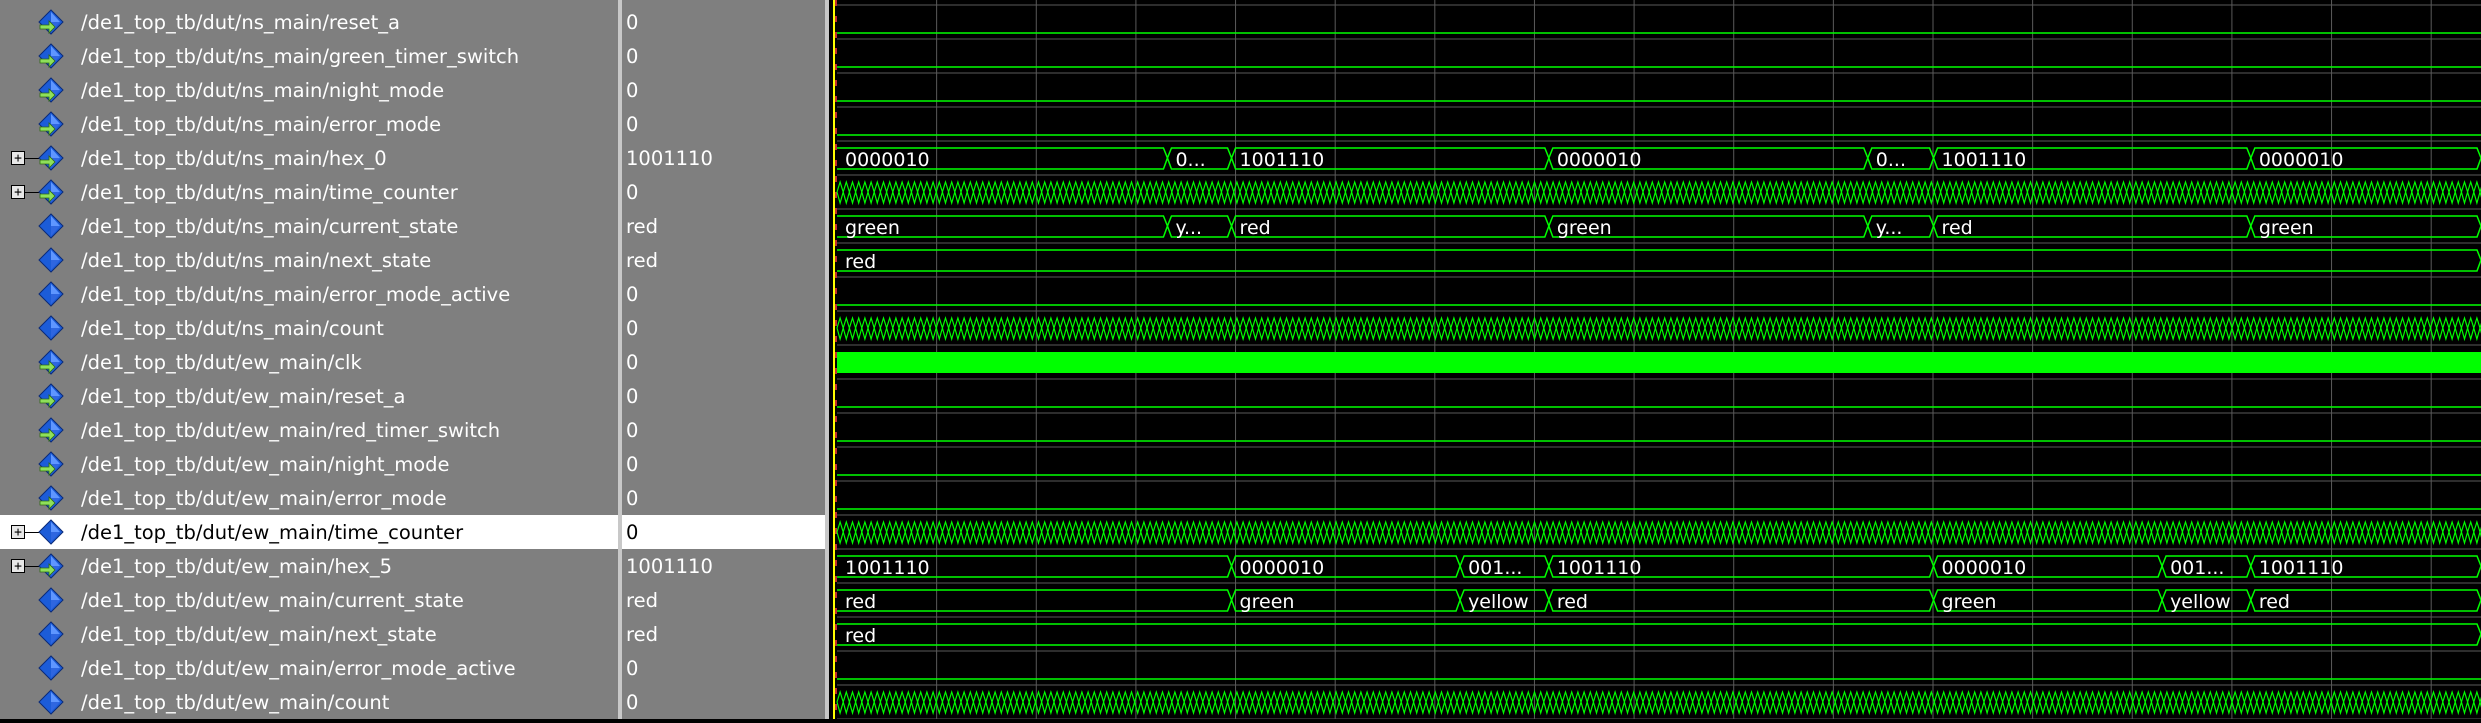 The height and width of the screenshot is (723, 2481). Describe the element at coordinates (309, 430) in the screenshot. I see `signal-row: /de1_top_tb/dut/ew_main/red_timer_switch` at that location.